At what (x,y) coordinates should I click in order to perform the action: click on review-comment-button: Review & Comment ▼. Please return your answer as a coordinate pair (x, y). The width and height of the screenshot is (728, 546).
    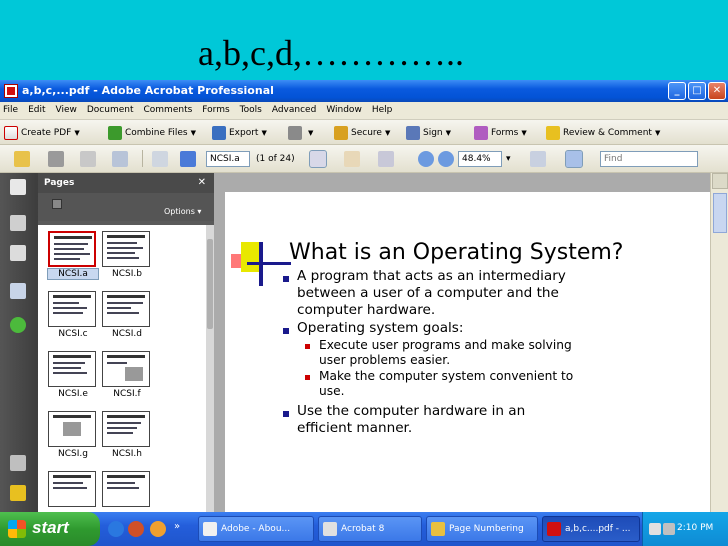
    Looking at the image, I should click on (603, 133).